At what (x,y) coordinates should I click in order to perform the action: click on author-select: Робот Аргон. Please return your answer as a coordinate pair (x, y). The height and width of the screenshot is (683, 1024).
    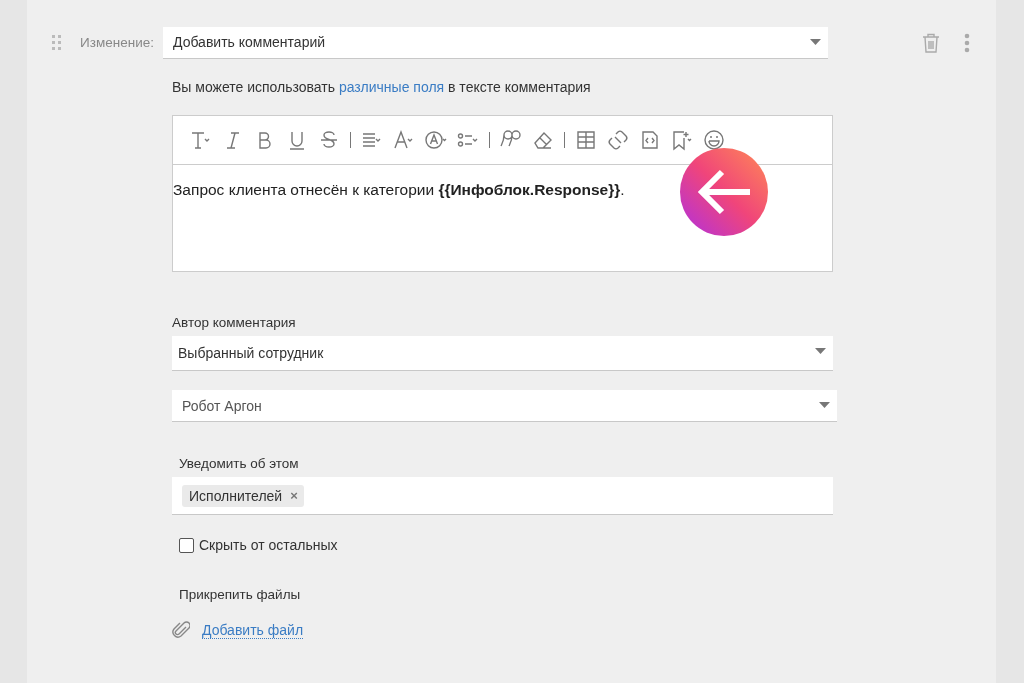
    Looking at the image, I should click on (504, 406).